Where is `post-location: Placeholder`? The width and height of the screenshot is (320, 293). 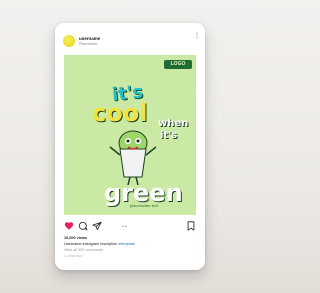
post-location: Placeholder is located at coordinates (88, 44).